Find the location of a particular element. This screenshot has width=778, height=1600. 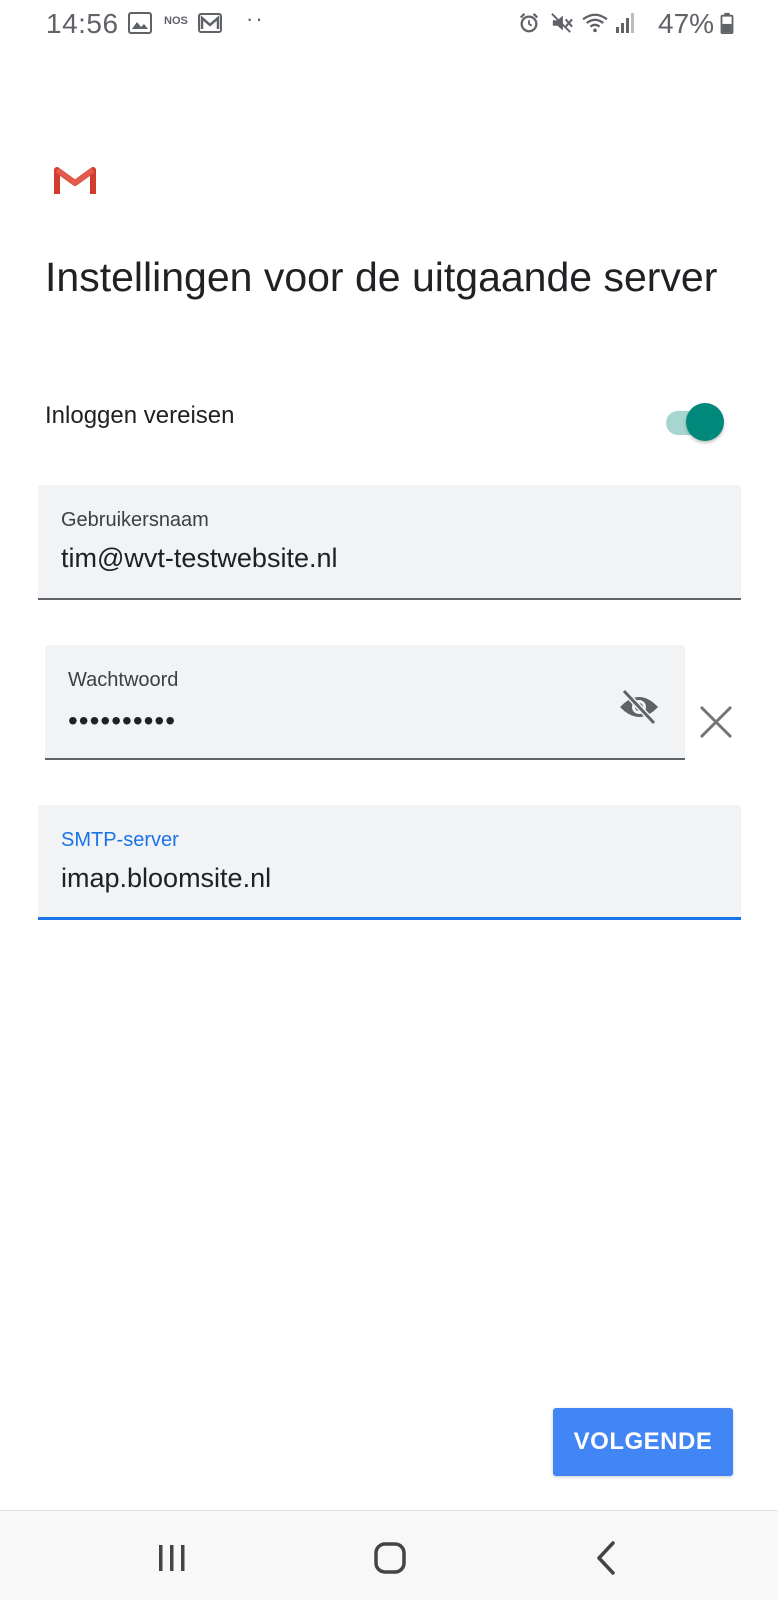

mute-icon is located at coordinates (562, 23).